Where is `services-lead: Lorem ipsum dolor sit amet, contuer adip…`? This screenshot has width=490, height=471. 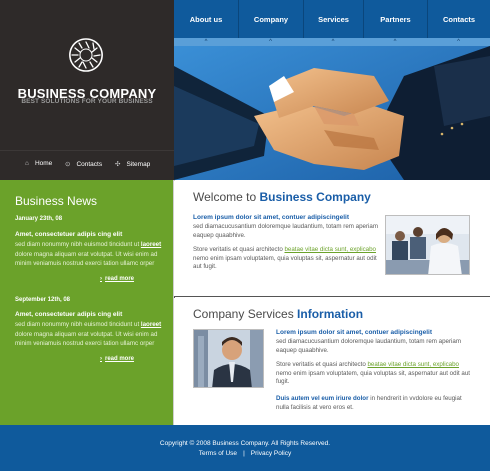 services-lead: Lorem ipsum dolor sit amet, contuer adip… is located at coordinates (354, 332).